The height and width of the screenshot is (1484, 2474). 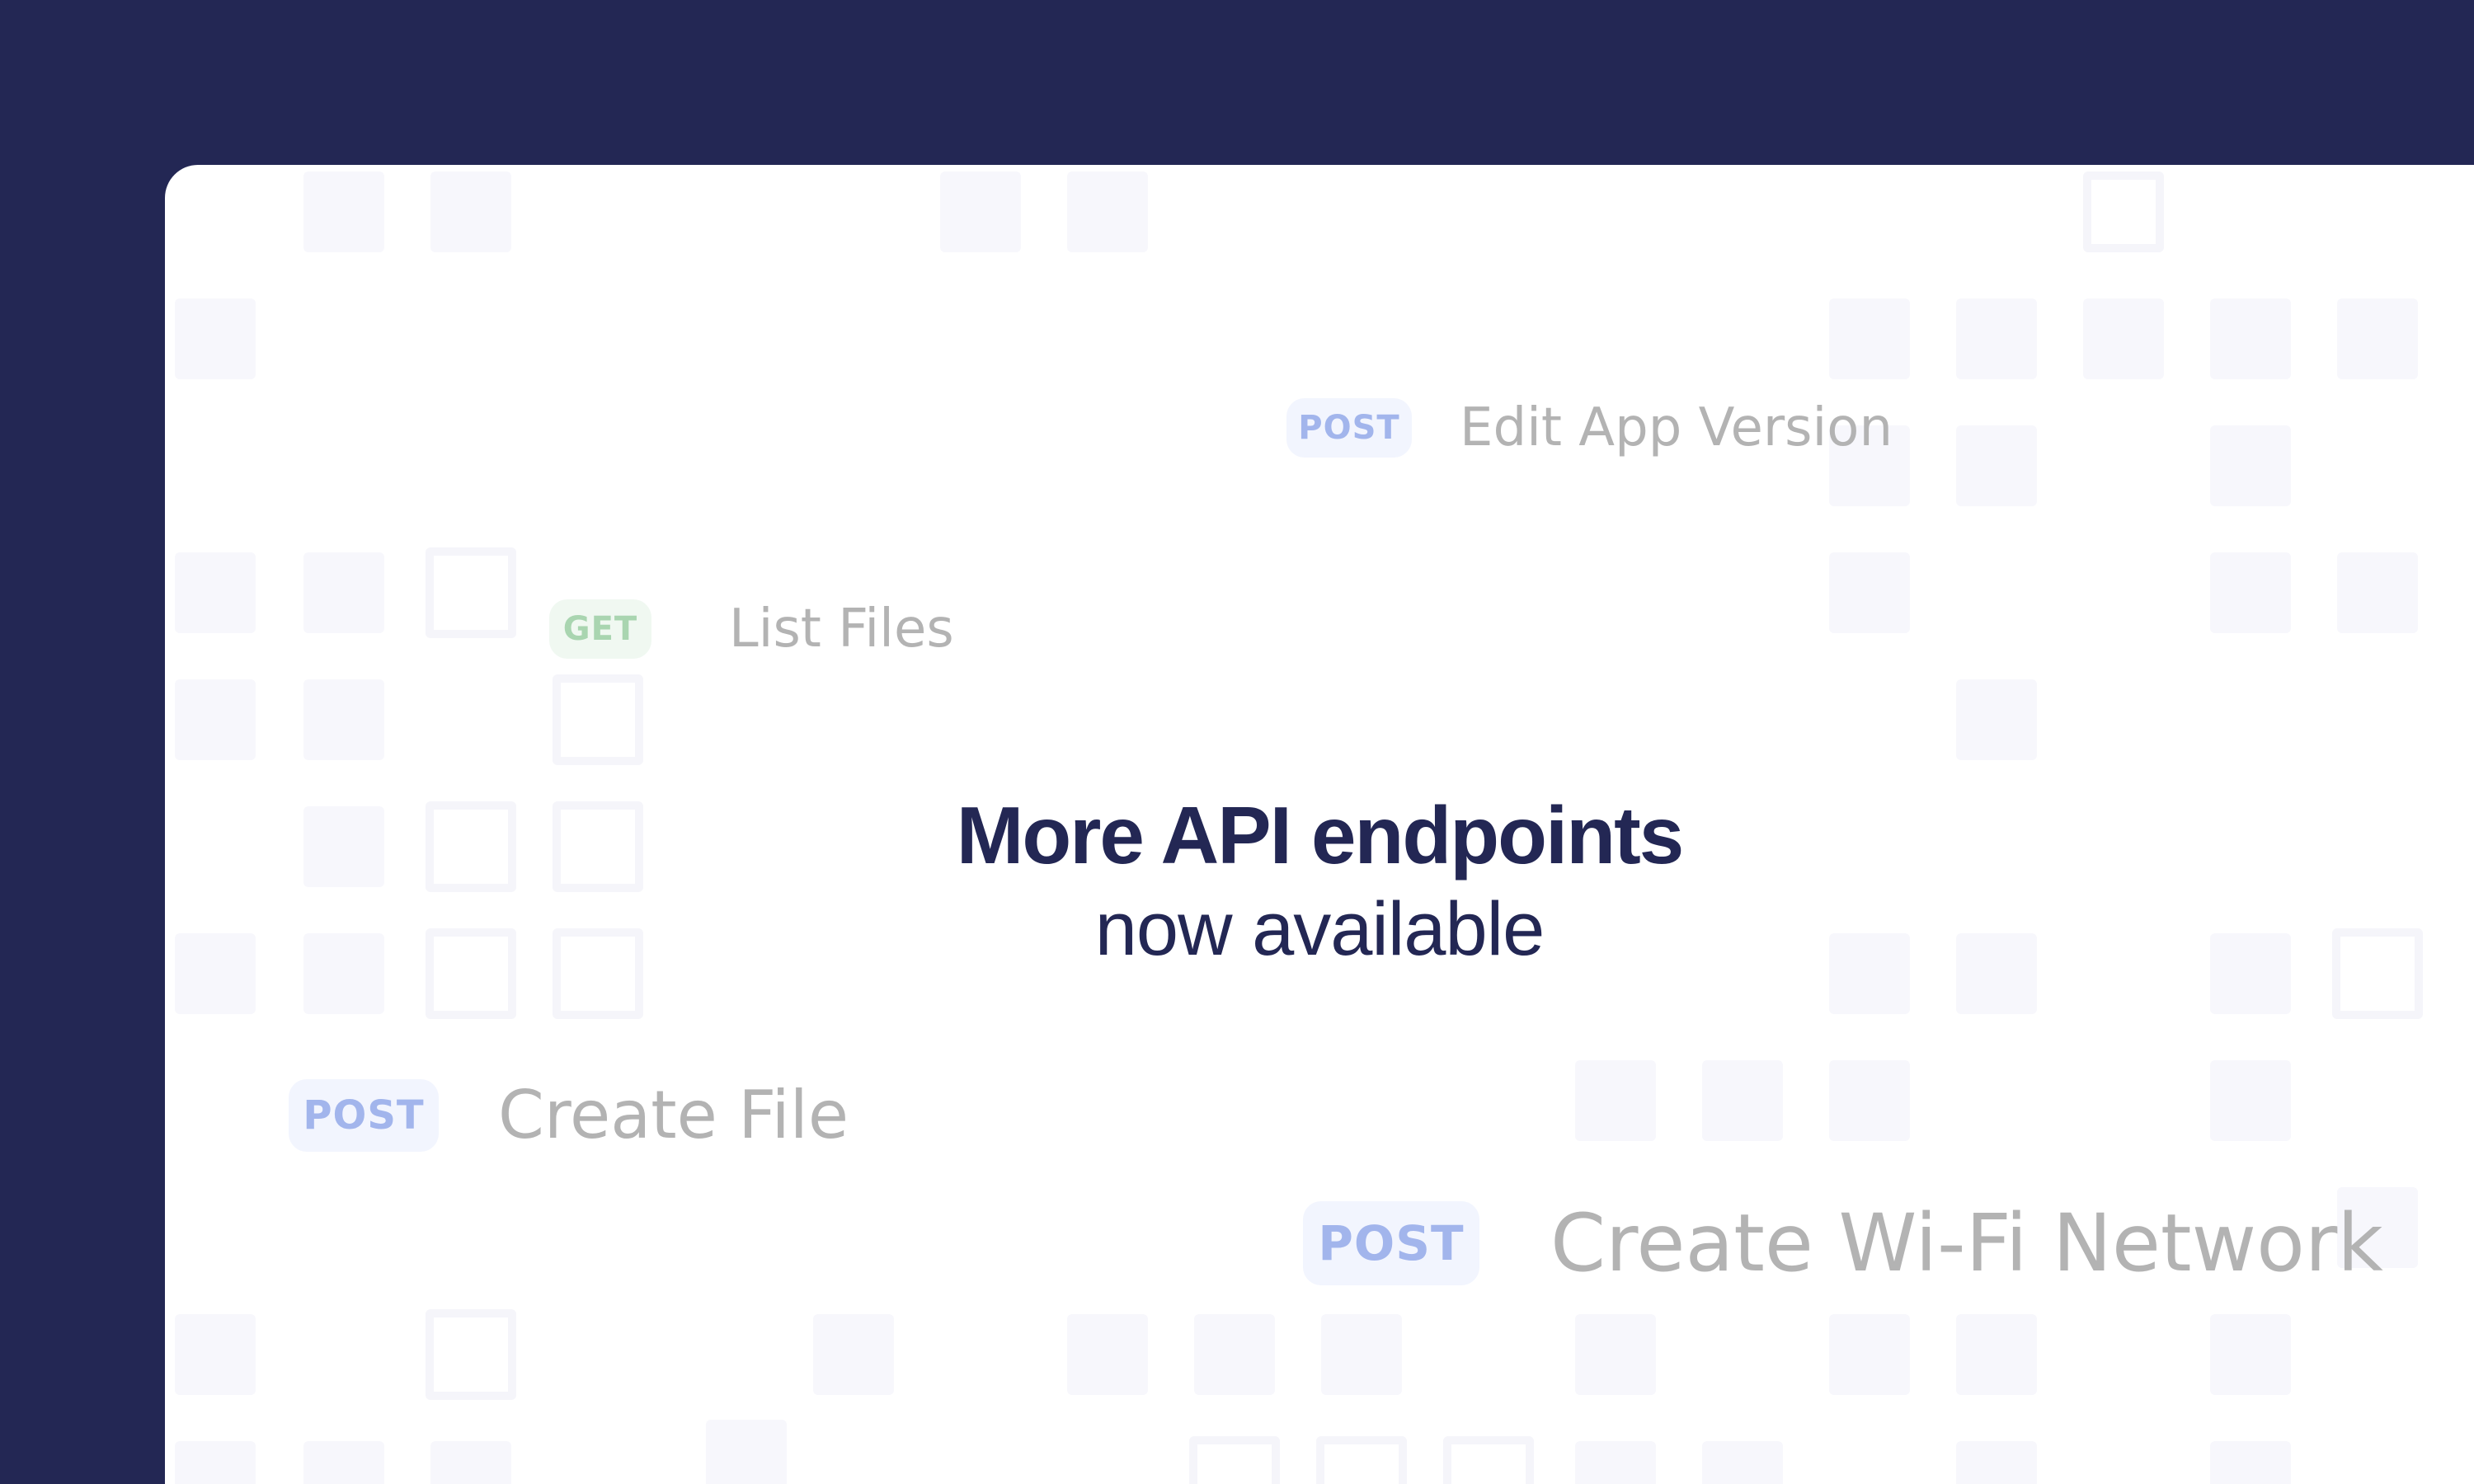 I want to click on endpoint-create-file: POST Create File, so click(x=569, y=1115).